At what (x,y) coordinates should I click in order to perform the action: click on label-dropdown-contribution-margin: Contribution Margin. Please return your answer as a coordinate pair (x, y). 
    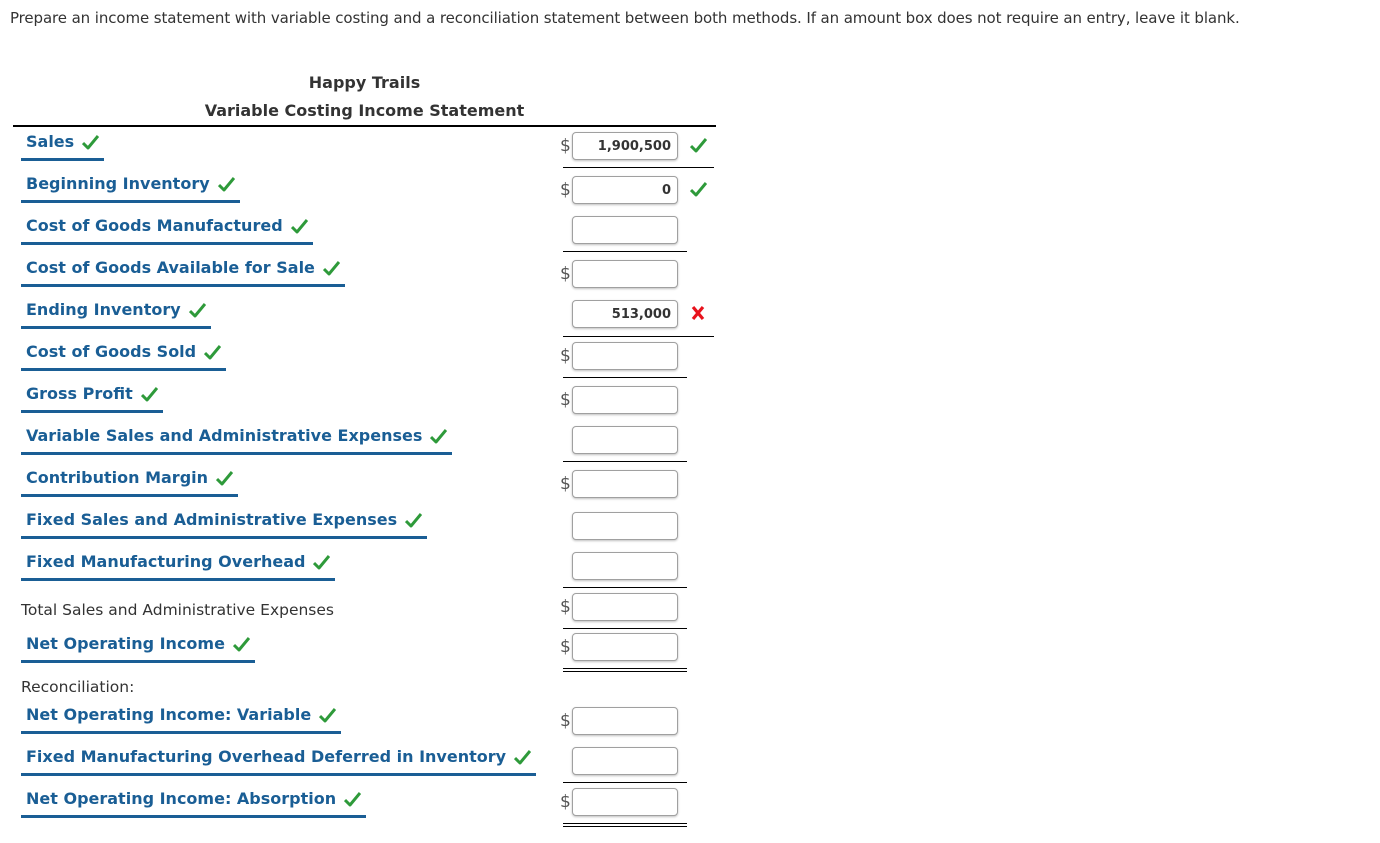
    Looking at the image, I should click on (130, 482).